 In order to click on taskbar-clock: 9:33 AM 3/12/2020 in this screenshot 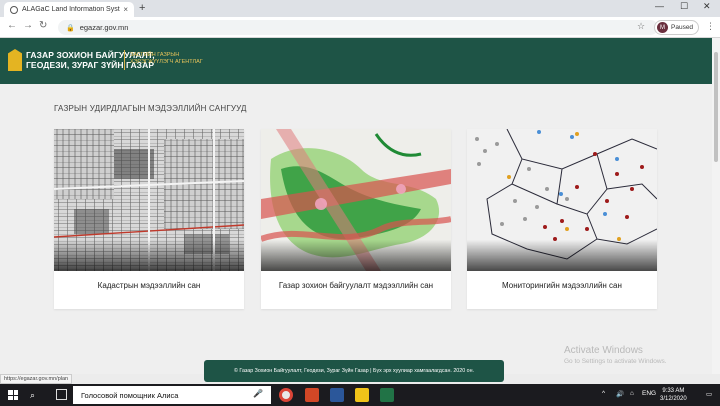, I will do `click(673, 395)`.